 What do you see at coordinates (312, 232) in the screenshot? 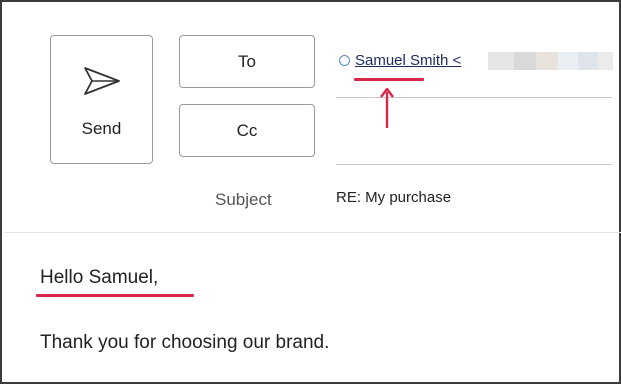
I see `header-body-divider` at bounding box center [312, 232].